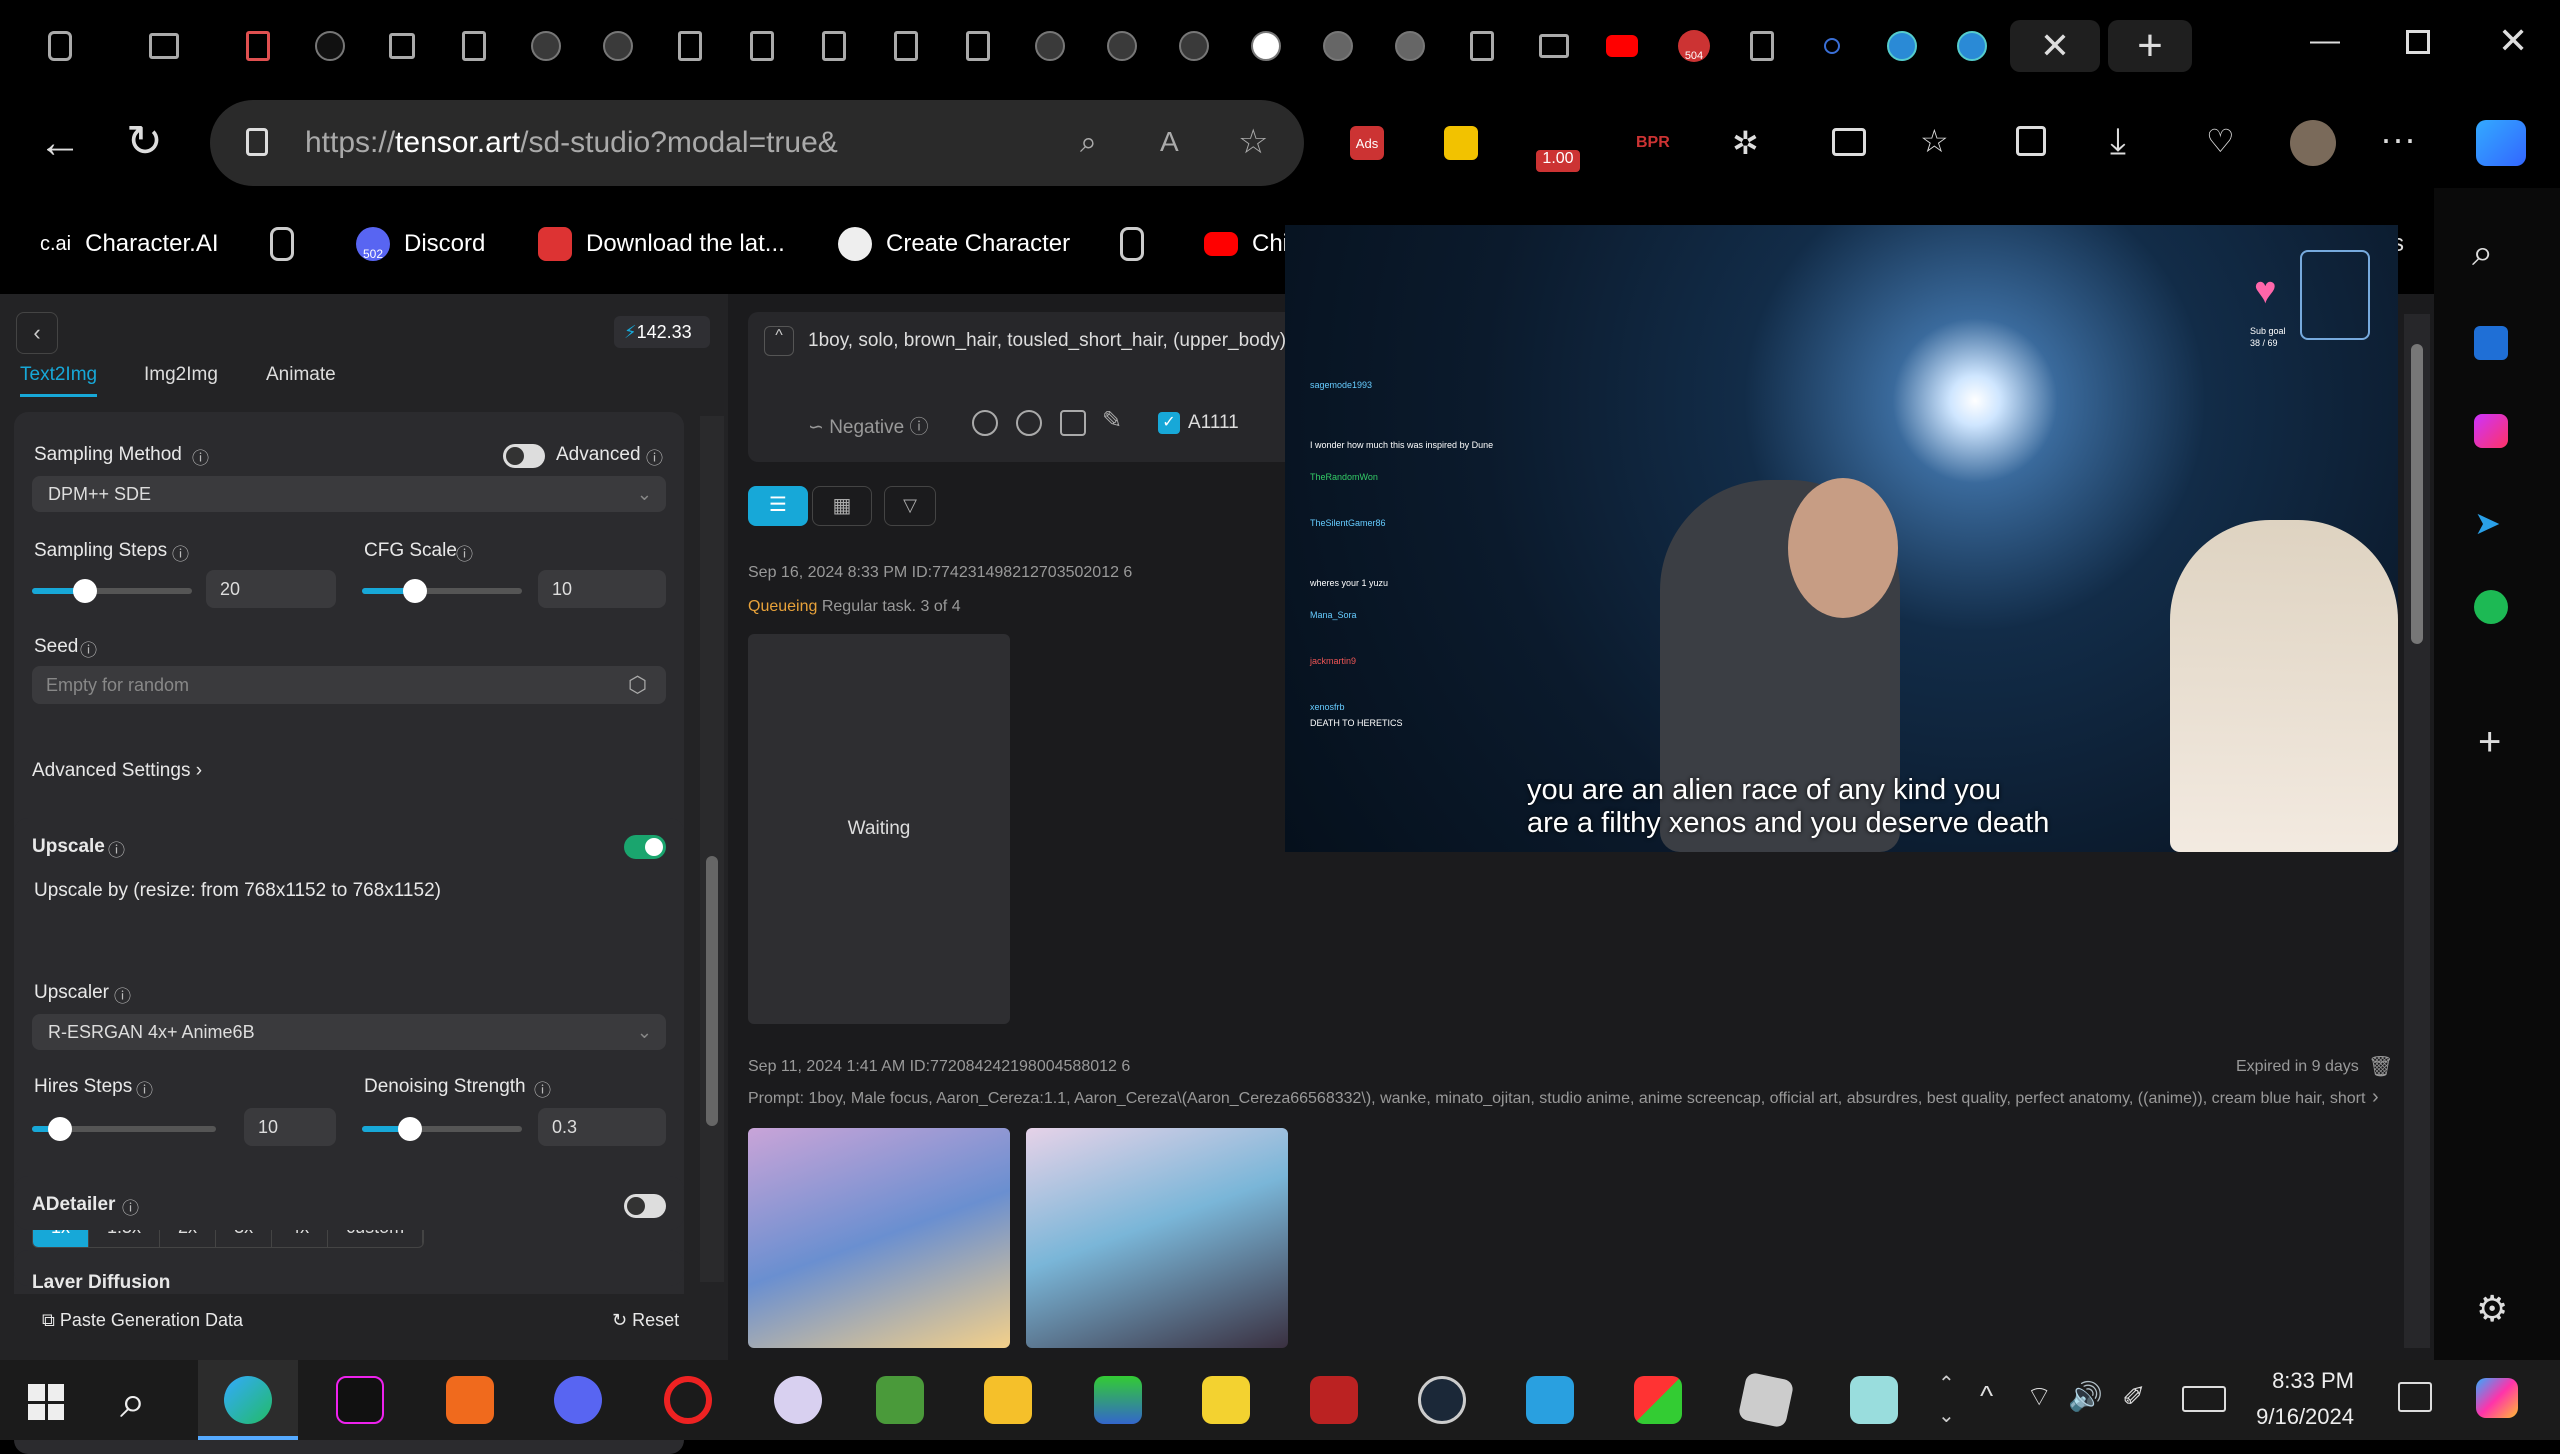  What do you see at coordinates (1442, 1400) in the screenshot?
I see `steam-icon` at bounding box center [1442, 1400].